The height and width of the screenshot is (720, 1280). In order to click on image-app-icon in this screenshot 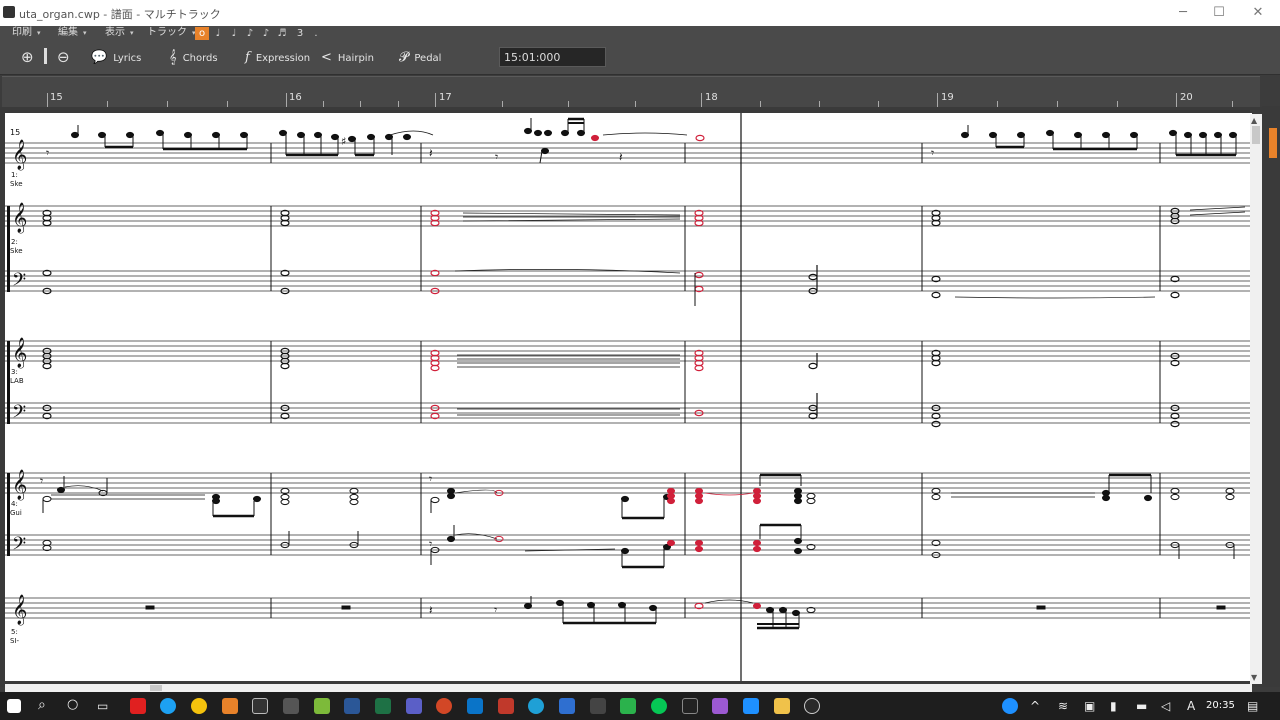, I will do `click(751, 706)`.